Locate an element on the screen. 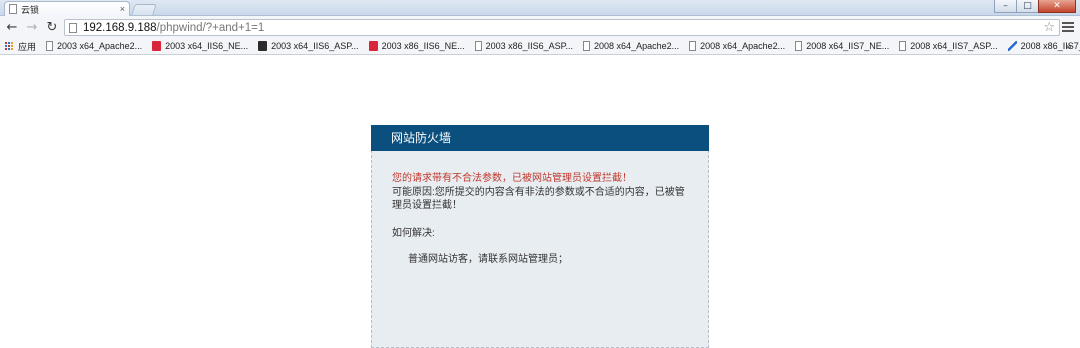 The height and width of the screenshot is (348, 1080). close-window-button: ✕ is located at coordinates (1057, 6).